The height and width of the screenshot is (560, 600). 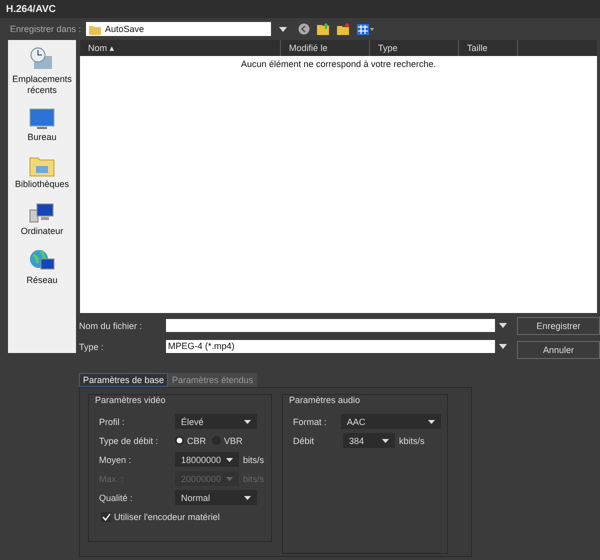 I want to click on location-dropdown: AutoSave, so click(x=178, y=29).